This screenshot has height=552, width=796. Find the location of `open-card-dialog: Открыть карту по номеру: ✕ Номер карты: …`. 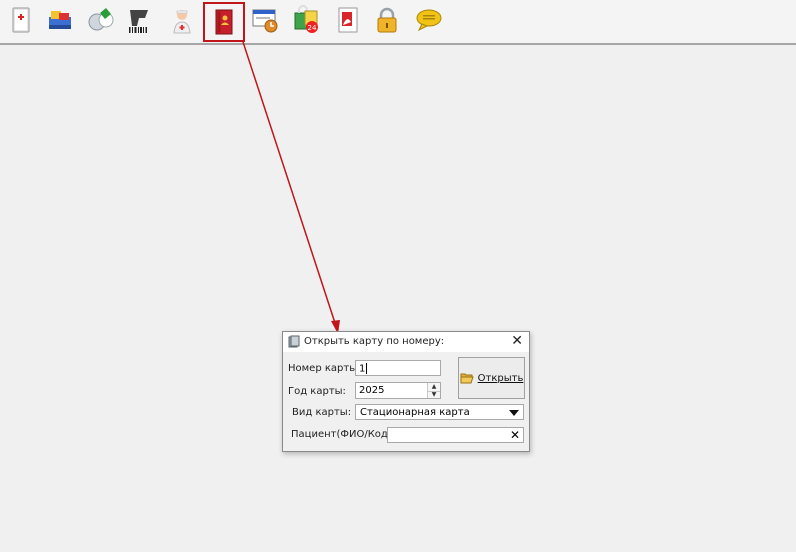

open-card-dialog: Открыть карту по номеру: ✕ Номер карты: … is located at coordinates (406, 391).